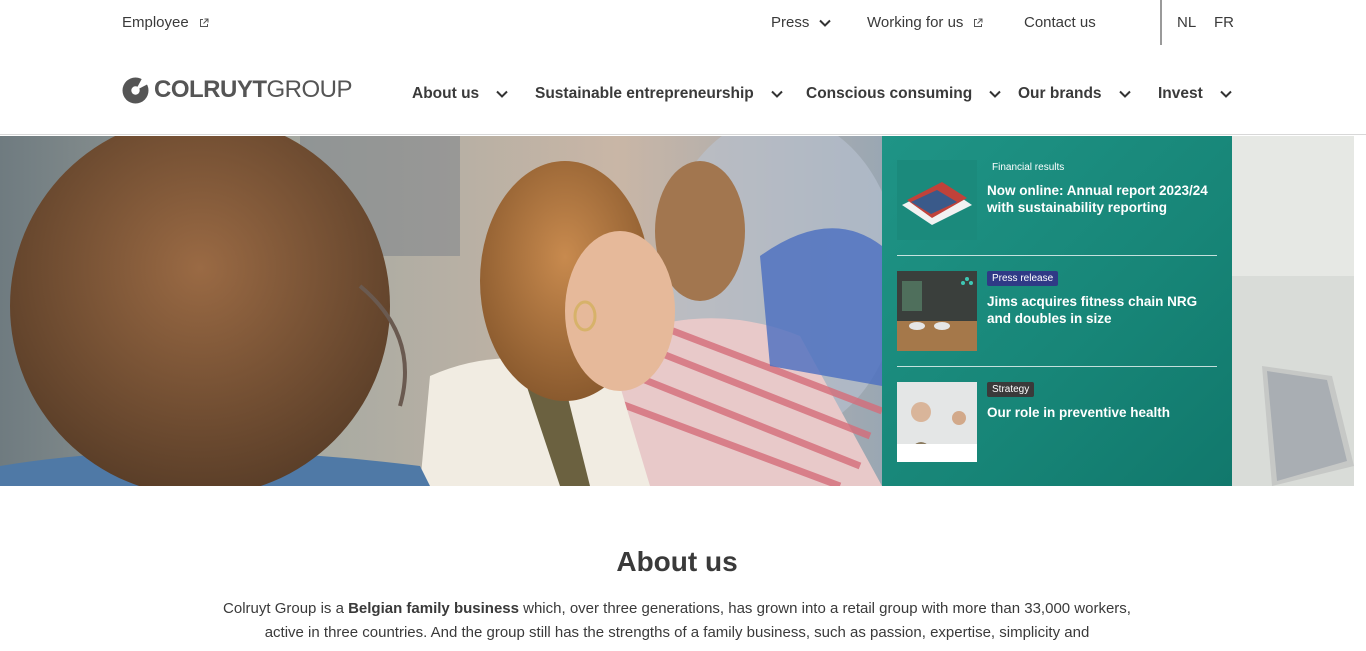 The width and height of the screenshot is (1366, 651). I want to click on working-for-us-link: Working for us, so click(925, 22).